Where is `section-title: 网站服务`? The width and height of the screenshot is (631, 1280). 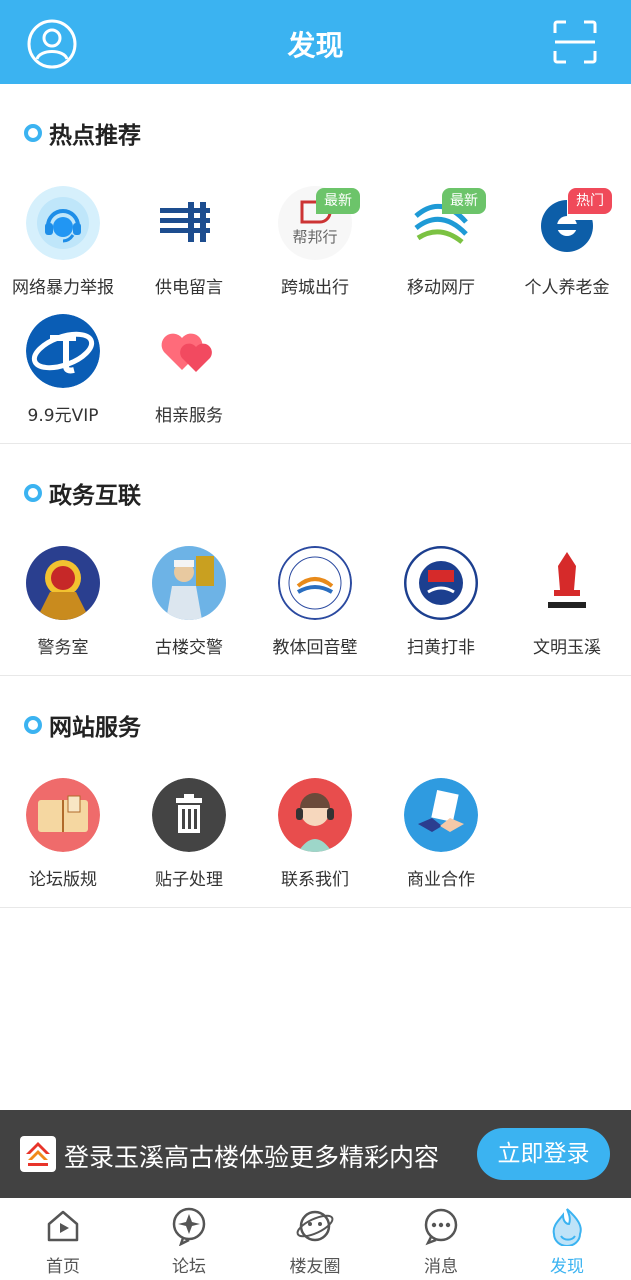
section-title: 网站服务 is located at coordinates (82, 725).